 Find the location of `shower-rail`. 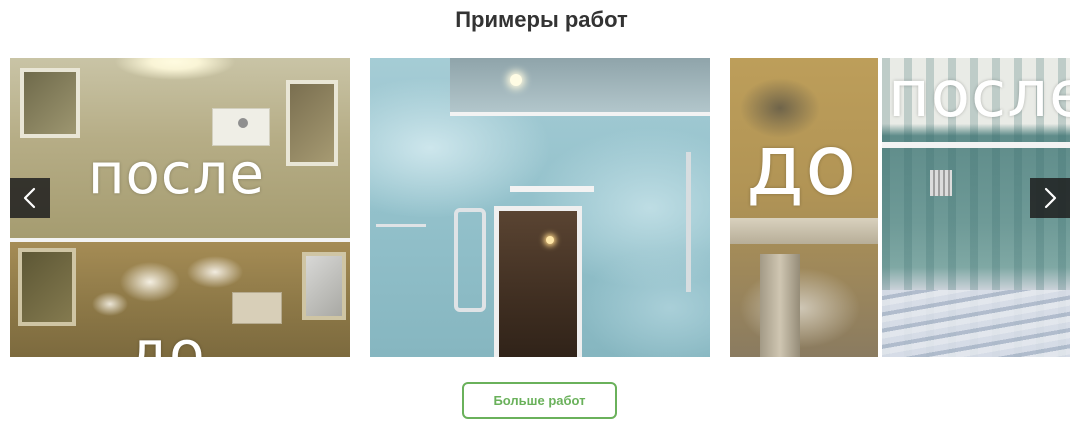

shower-rail is located at coordinates (688, 222).